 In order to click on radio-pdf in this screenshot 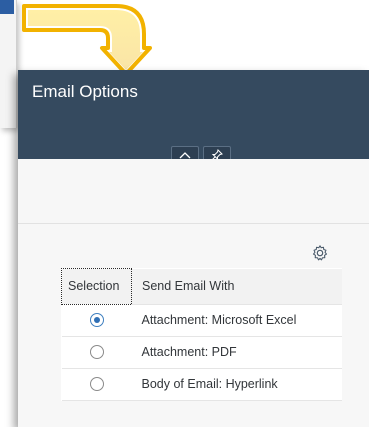, I will do `click(96, 352)`.